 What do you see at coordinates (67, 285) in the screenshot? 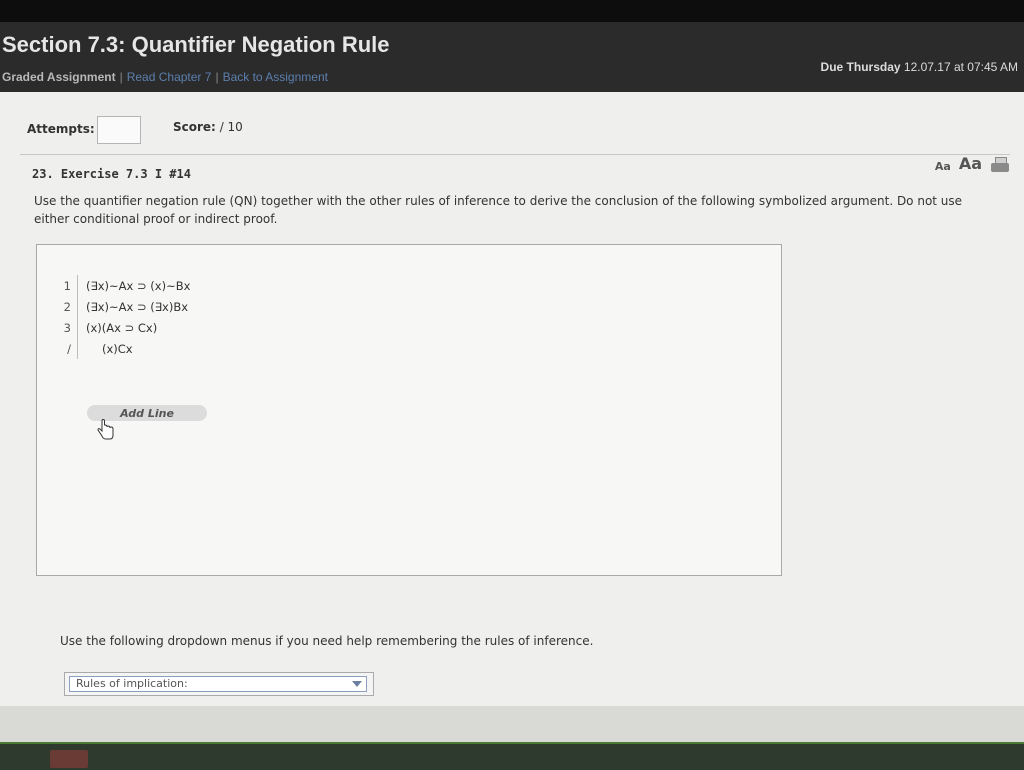
I see `line-number: 1` at bounding box center [67, 285].